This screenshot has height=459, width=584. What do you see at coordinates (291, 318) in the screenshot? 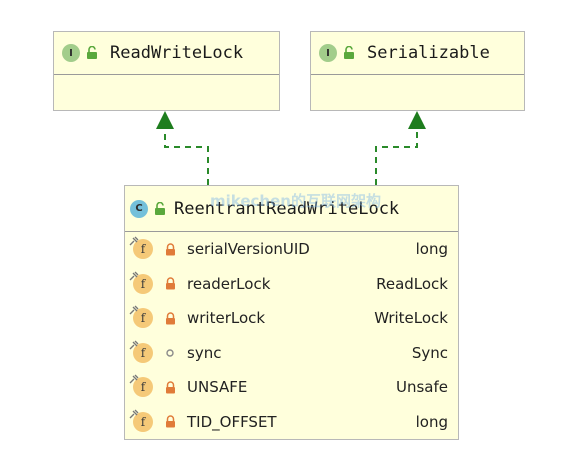
I see `field-row: f writerLock WriteLock` at bounding box center [291, 318].